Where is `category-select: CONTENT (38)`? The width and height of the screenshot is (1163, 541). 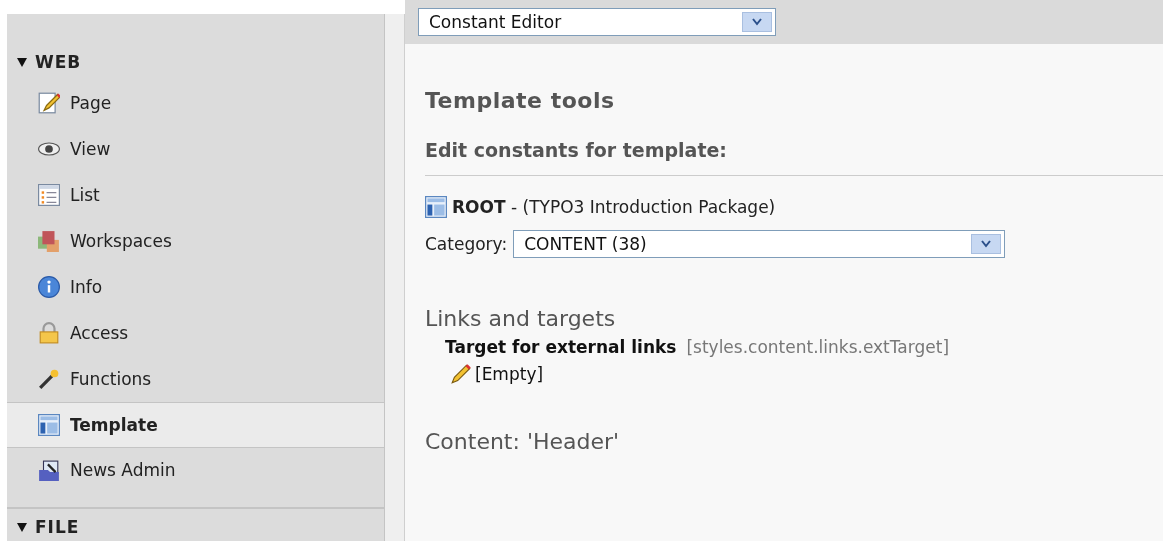 category-select: CONTENT (38) is located at coordinates (759, 244).